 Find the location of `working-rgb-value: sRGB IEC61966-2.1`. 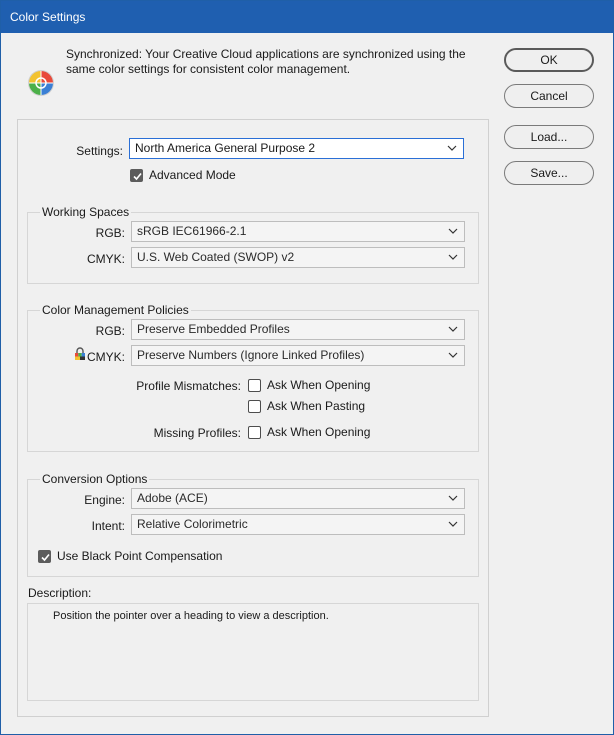

working-rgb-value: sRGB IEC61966-2.1 is located at coordinates (192, 231).